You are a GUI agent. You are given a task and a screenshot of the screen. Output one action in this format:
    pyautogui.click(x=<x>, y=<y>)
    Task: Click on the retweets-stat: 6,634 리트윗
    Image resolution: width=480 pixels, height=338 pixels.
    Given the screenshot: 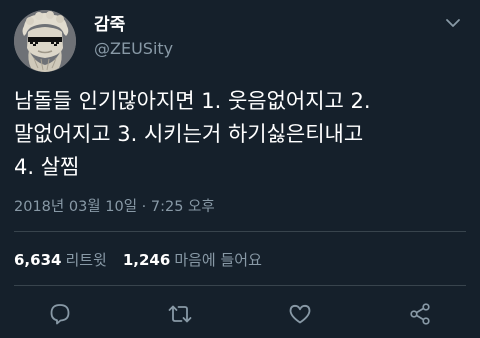 What is the action you would take?
    pyautogui.click(x=60, y=260)
    